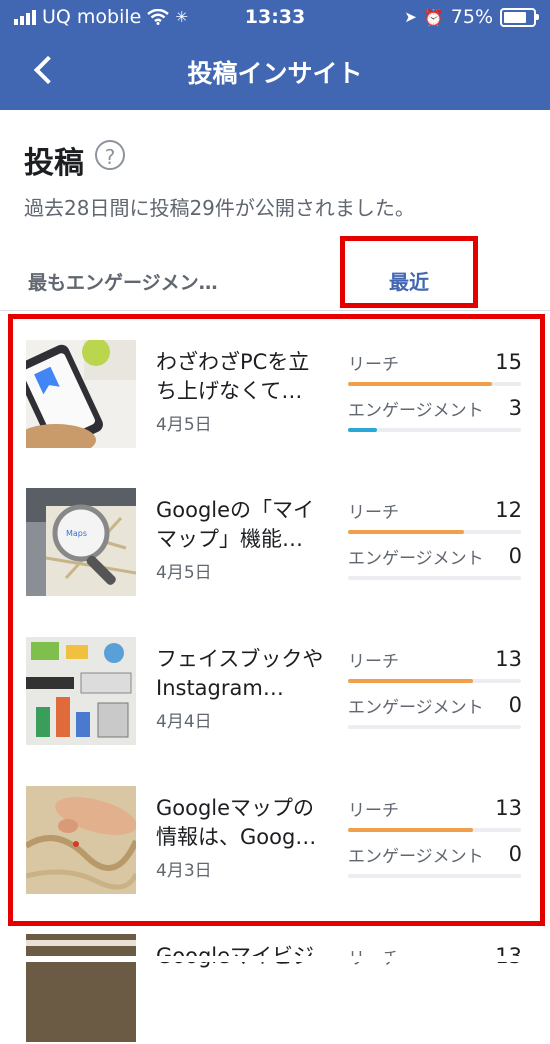 This screenshot has width=550, height=1044. Describe the element at coordinates (184, 871) in the screenshot. I see `post-date: 4月3日` at that location.